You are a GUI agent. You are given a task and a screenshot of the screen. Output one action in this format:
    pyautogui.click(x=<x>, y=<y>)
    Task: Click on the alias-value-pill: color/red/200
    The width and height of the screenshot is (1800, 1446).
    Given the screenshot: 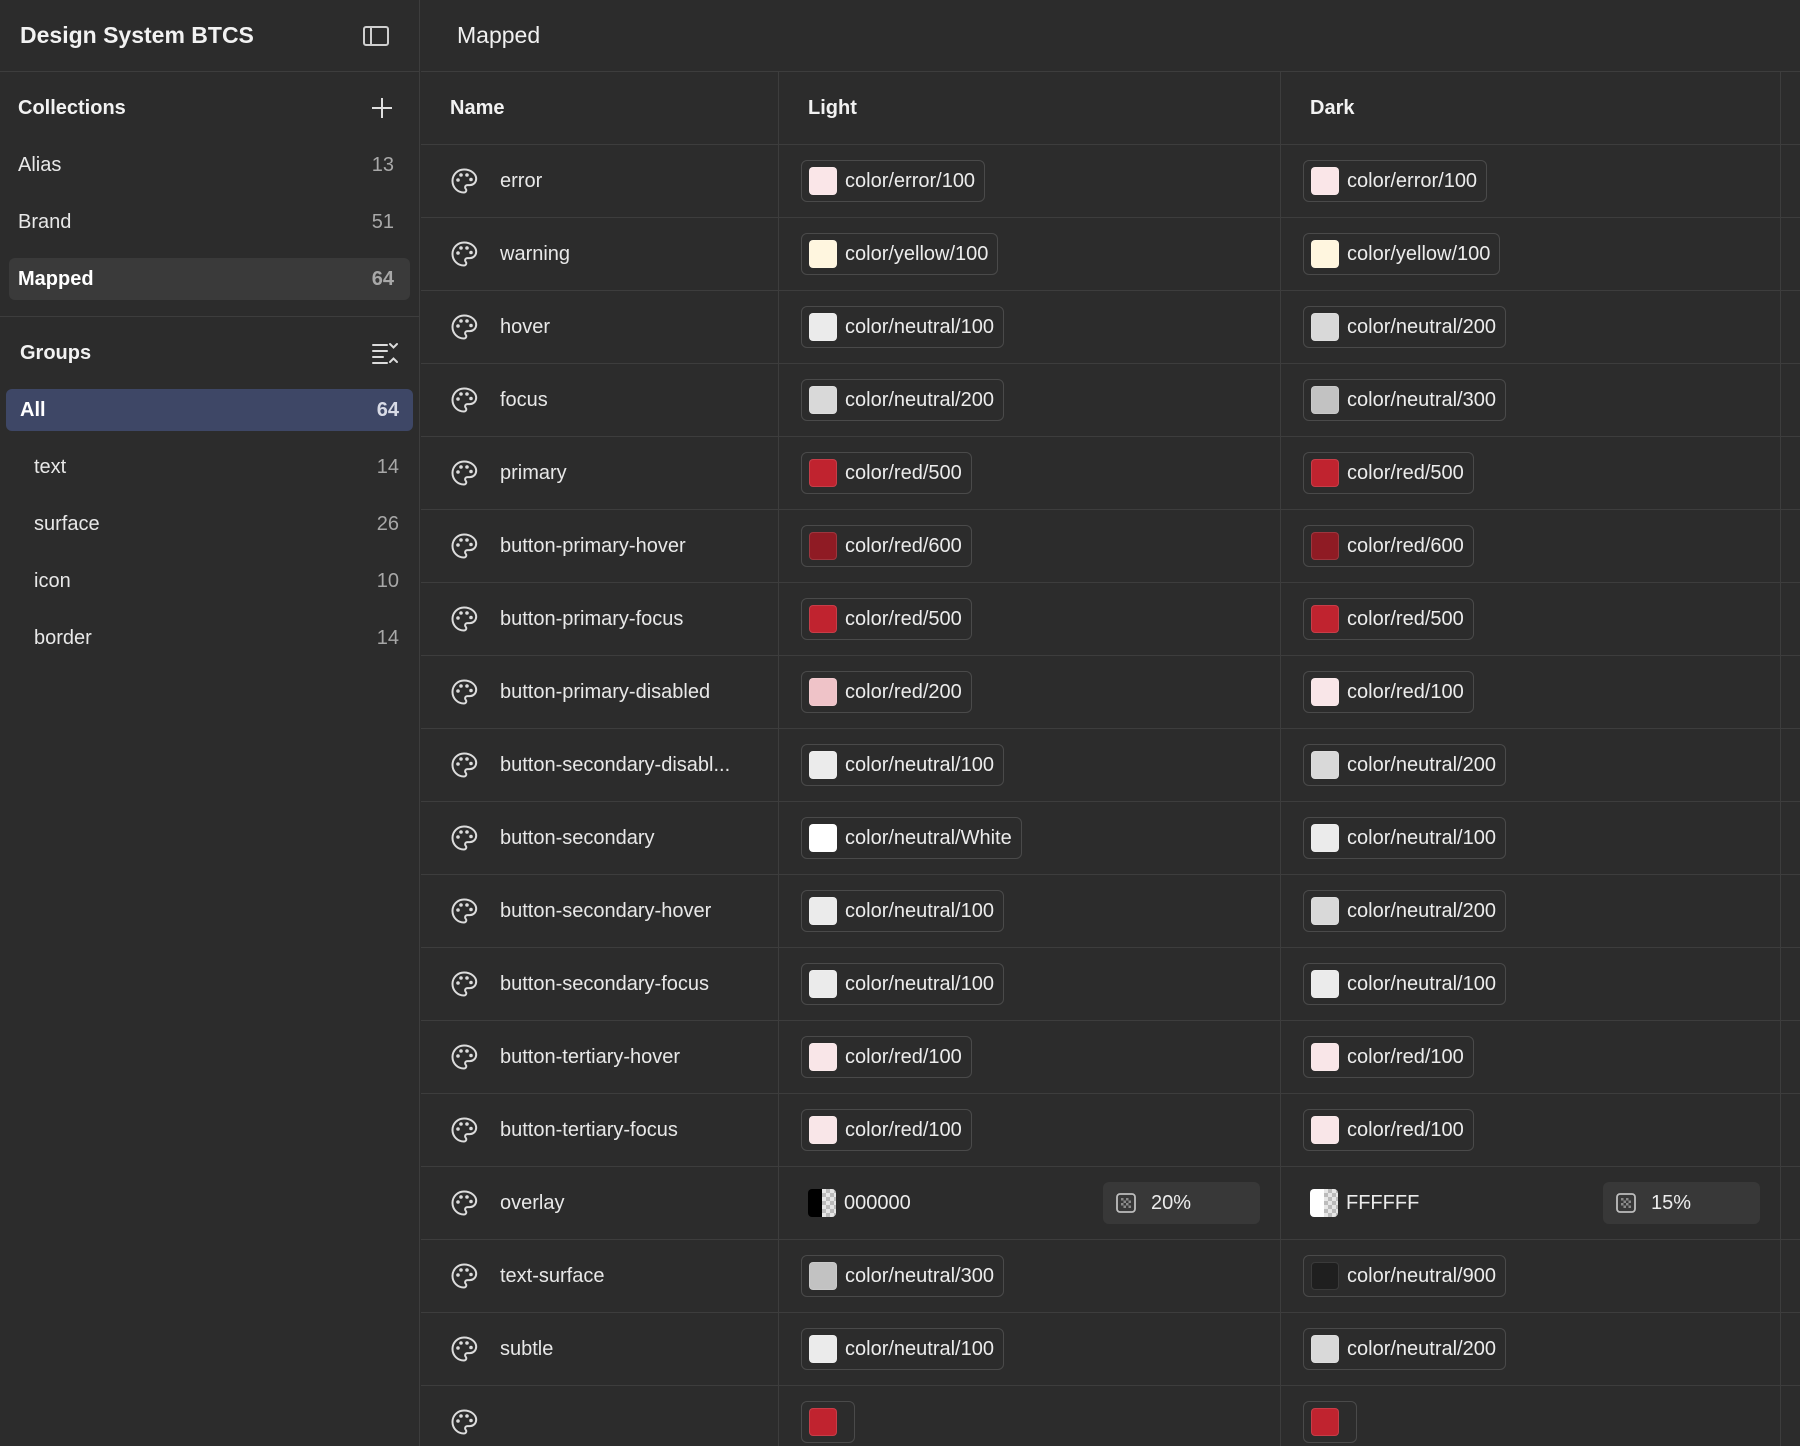 What is the action you would take?
    pyautogui.click(x=886, y=692)
    